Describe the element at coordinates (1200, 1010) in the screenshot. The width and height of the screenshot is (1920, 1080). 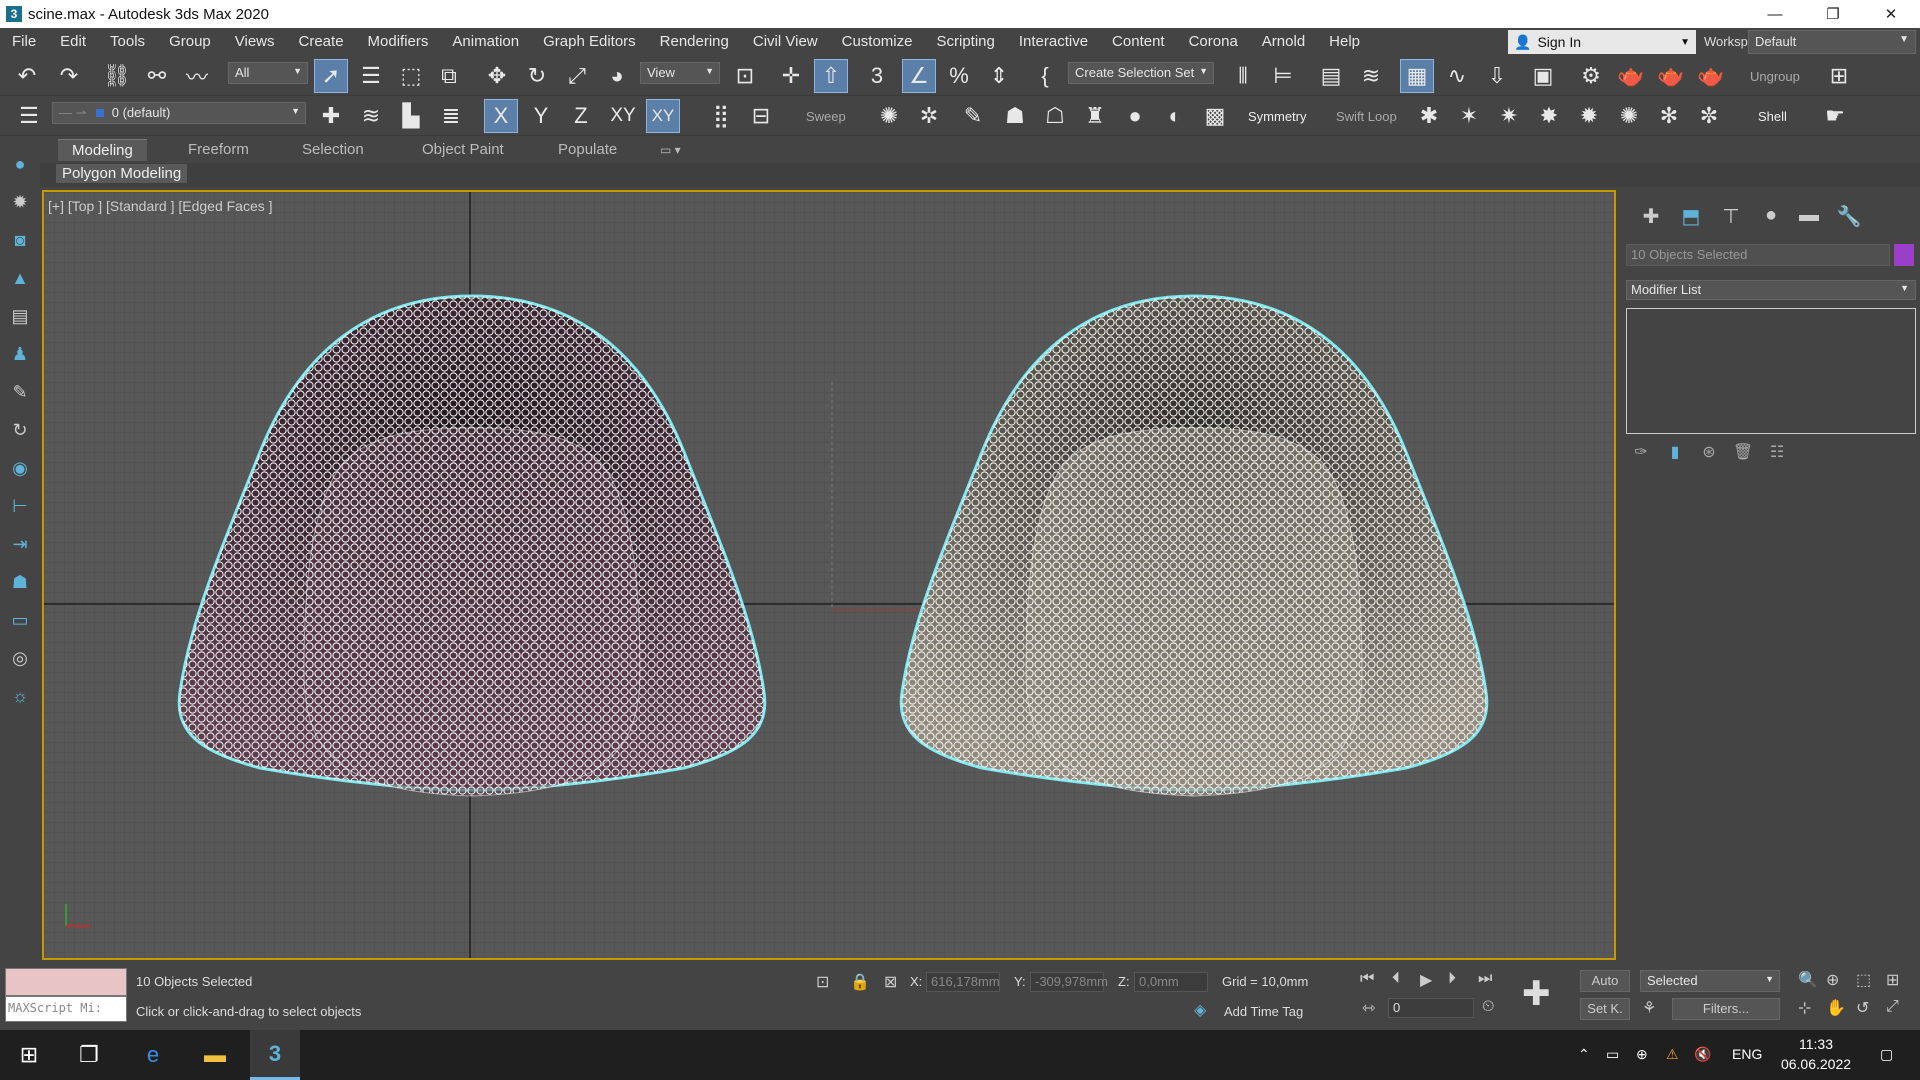
I see `time-tag-icon: ◈` at that location.